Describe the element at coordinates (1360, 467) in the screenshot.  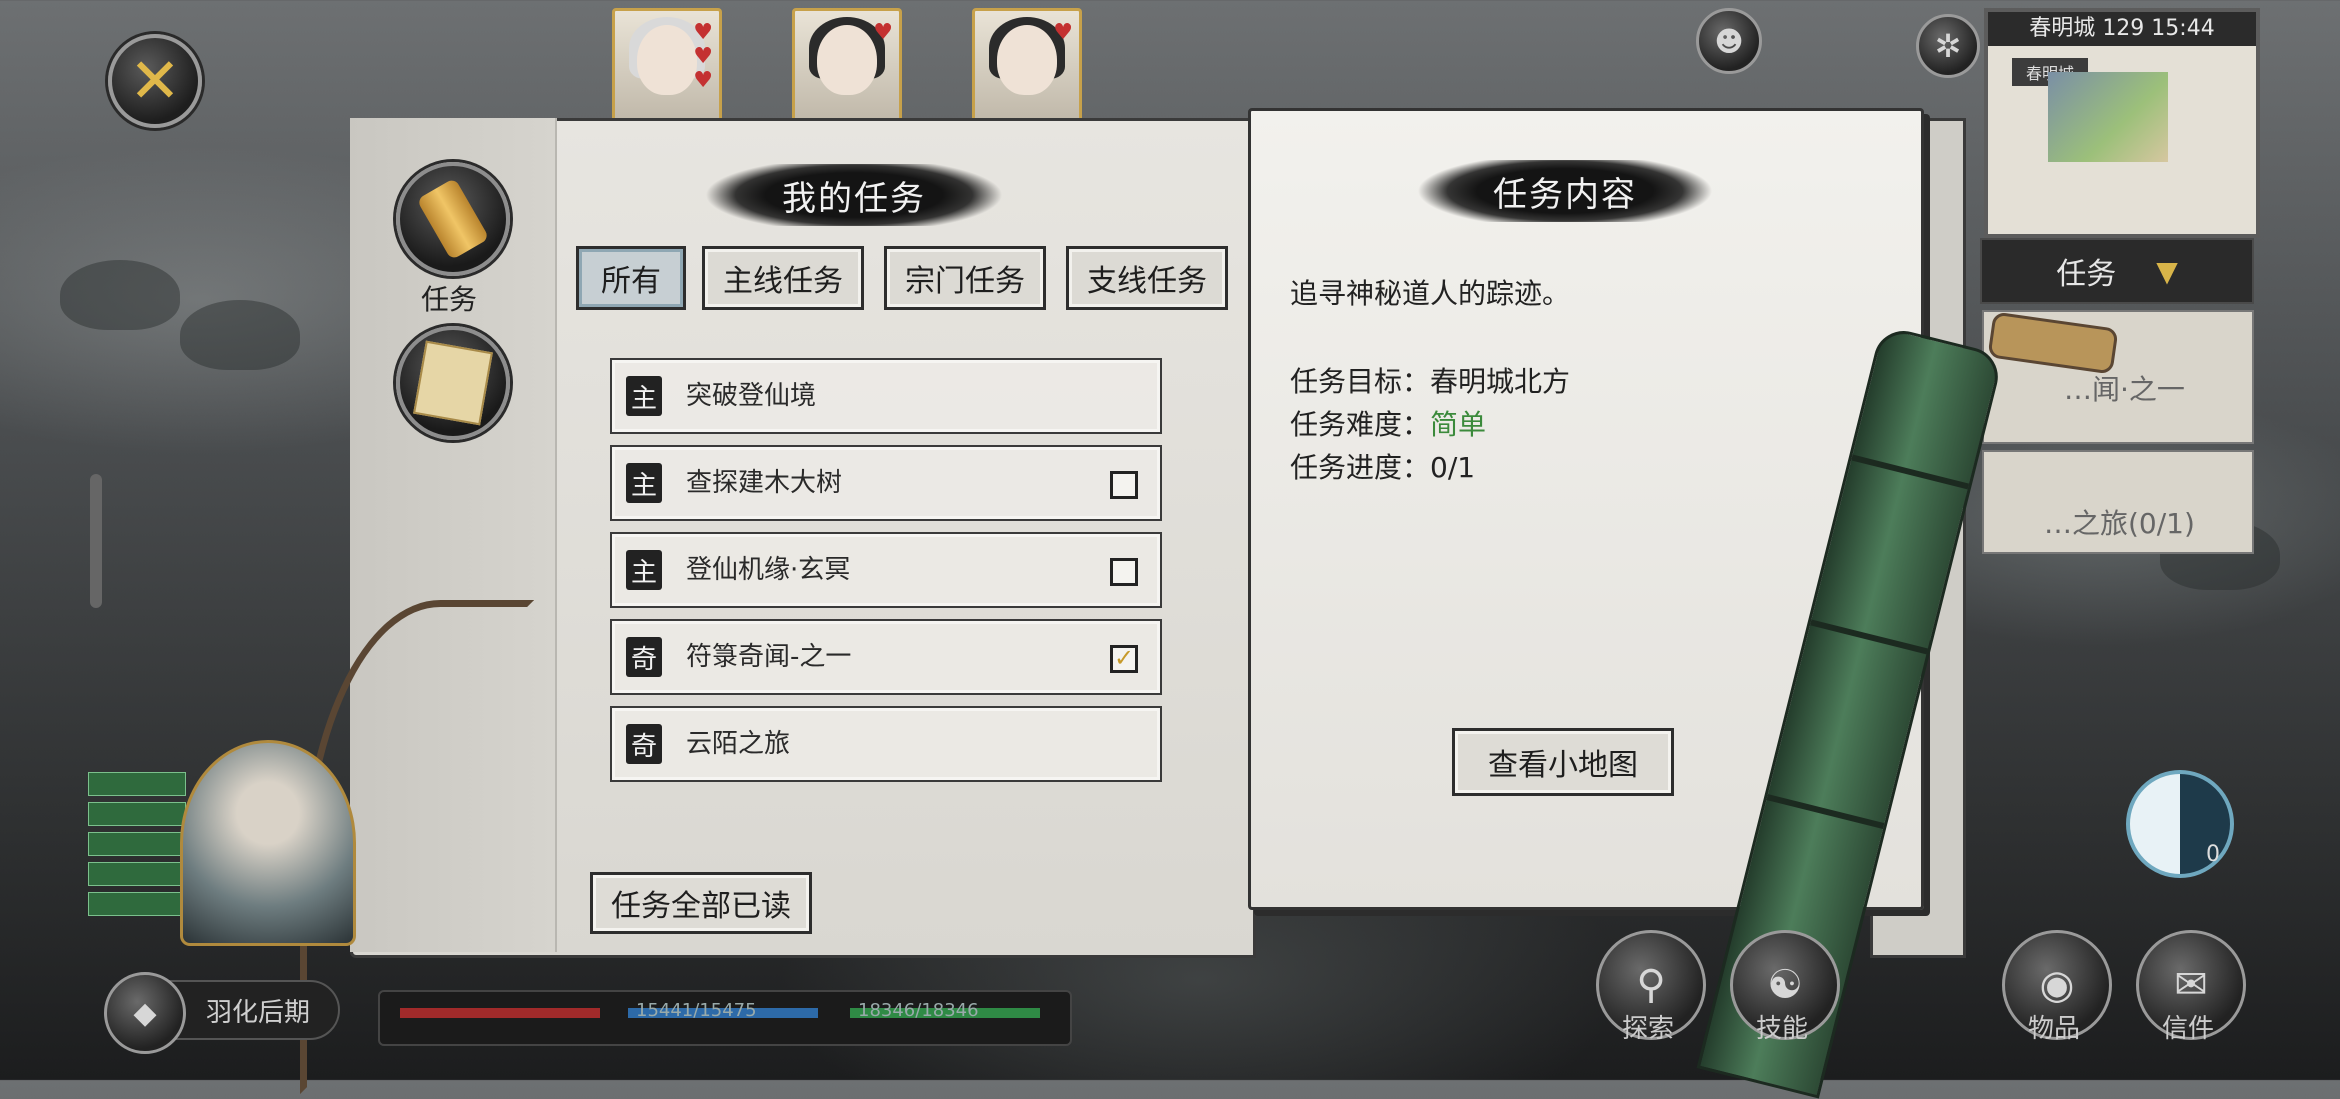
I see `task-progress-label: 任务进度：` at that location.